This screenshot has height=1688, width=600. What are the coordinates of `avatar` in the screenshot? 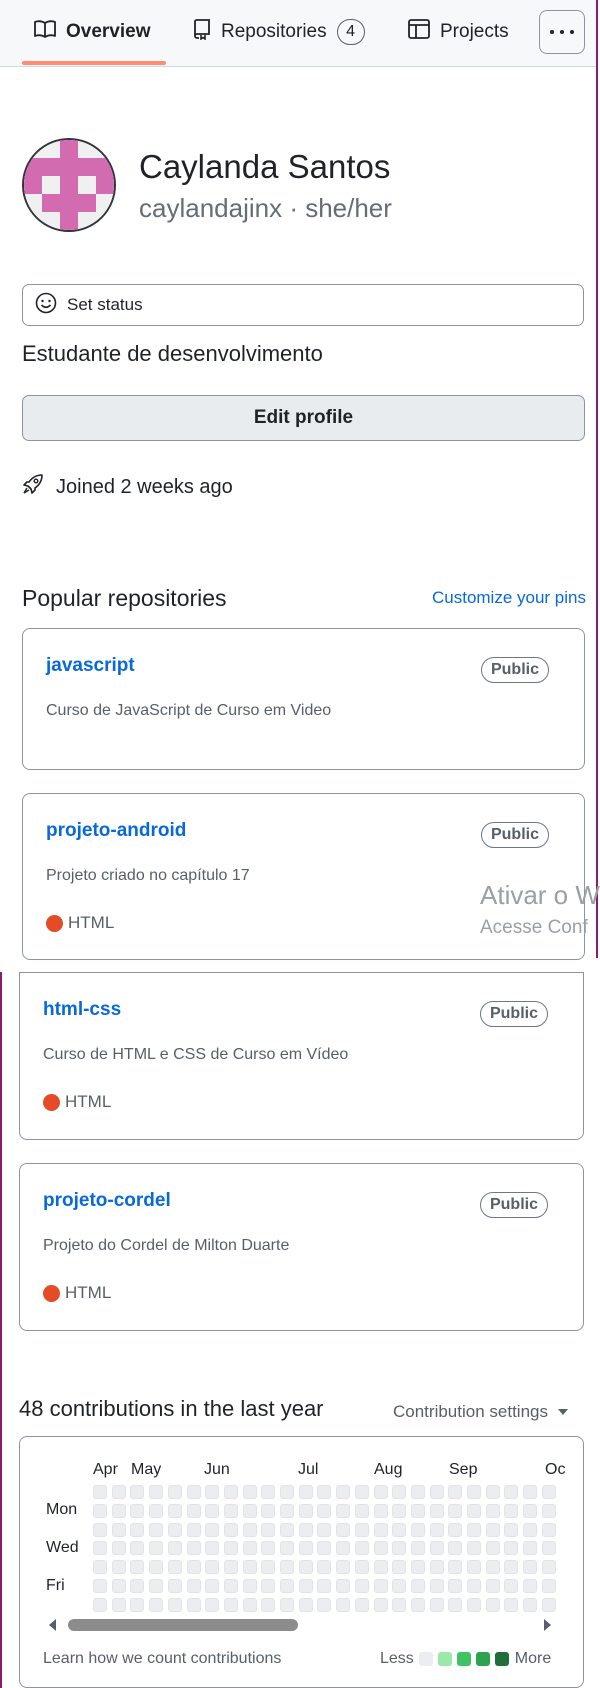 It's located at (69, 185).